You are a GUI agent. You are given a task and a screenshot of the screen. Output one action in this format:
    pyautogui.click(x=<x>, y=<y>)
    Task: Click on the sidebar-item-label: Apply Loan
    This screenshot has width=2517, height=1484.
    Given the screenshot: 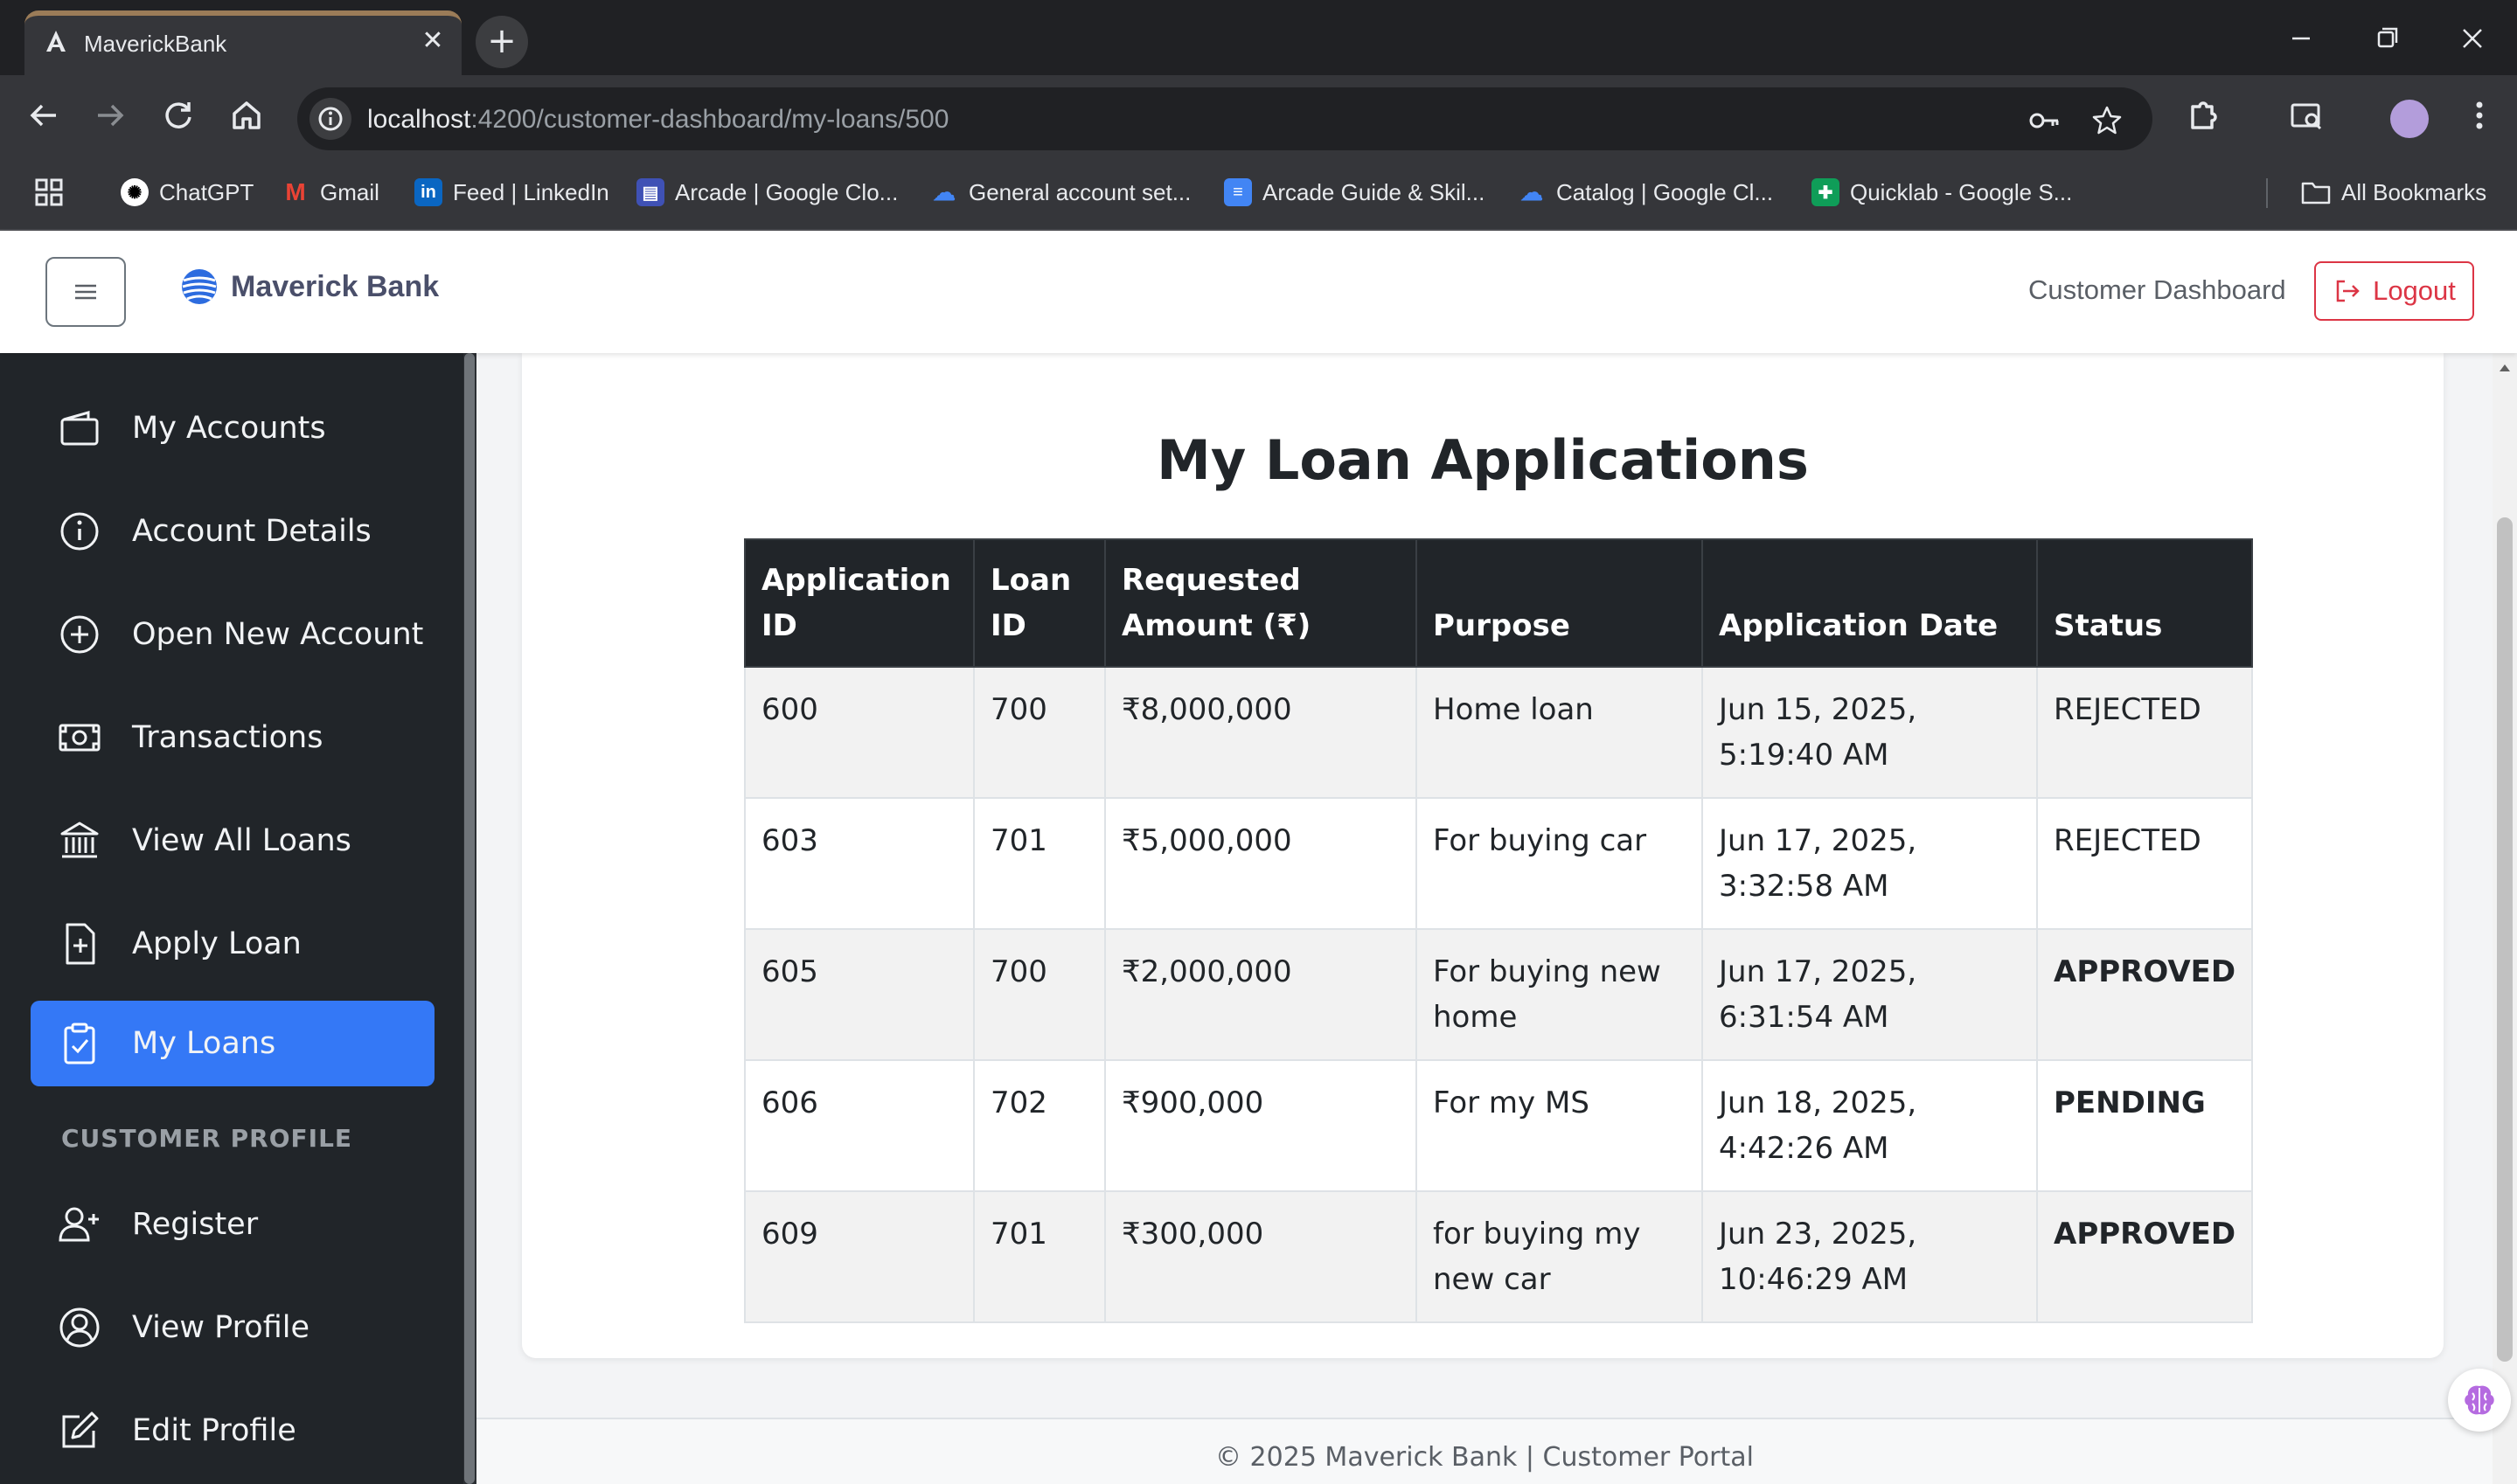 What is the action you would take?
    pyautogui.click(x=217, y=943)
    